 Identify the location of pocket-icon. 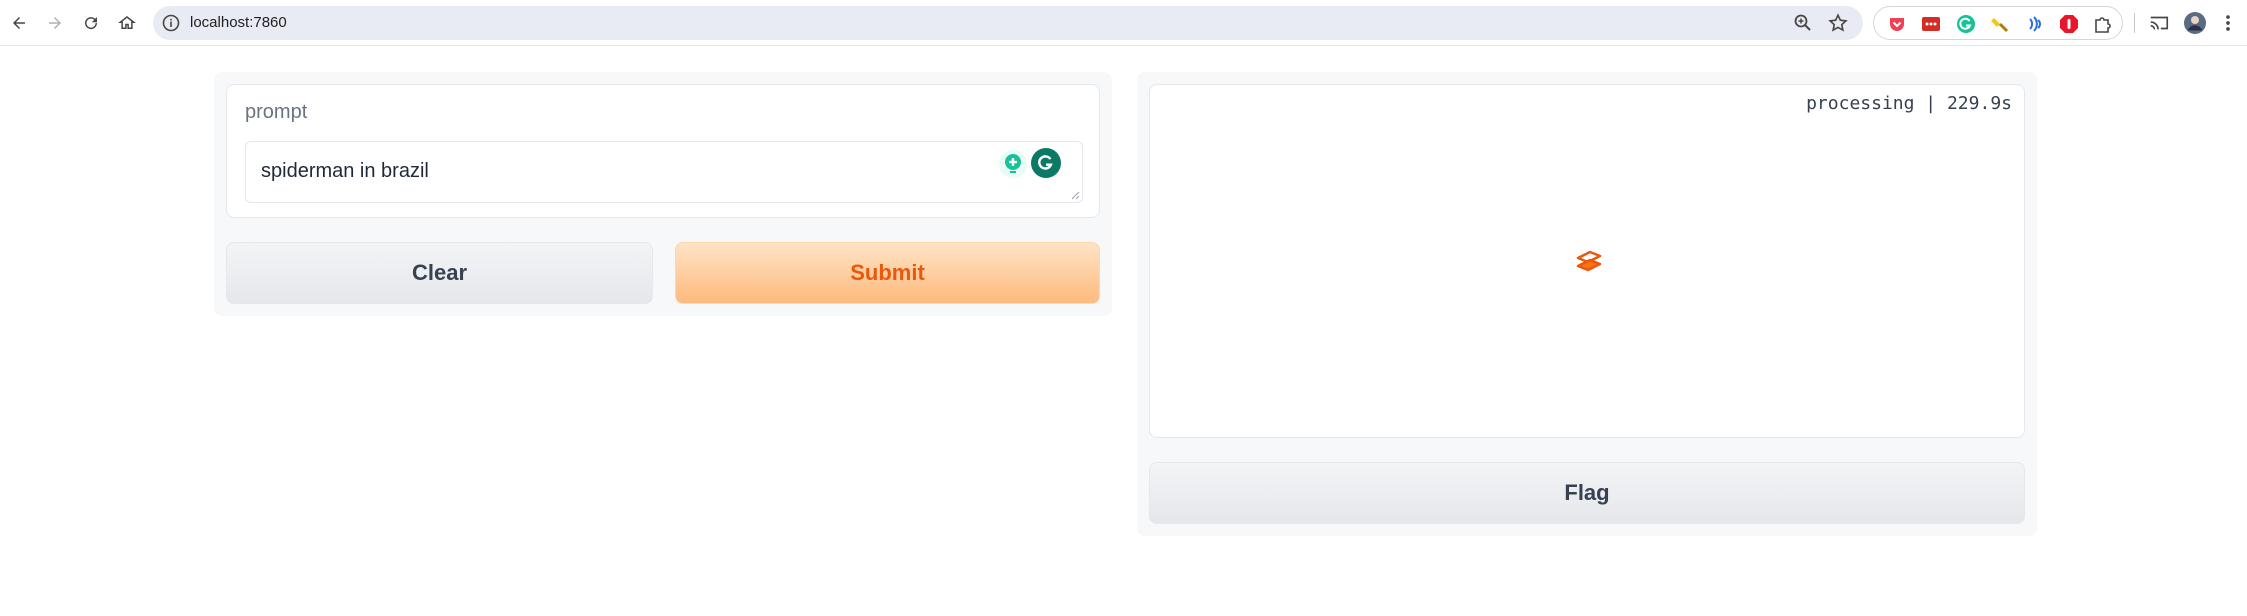
(1897, 24).